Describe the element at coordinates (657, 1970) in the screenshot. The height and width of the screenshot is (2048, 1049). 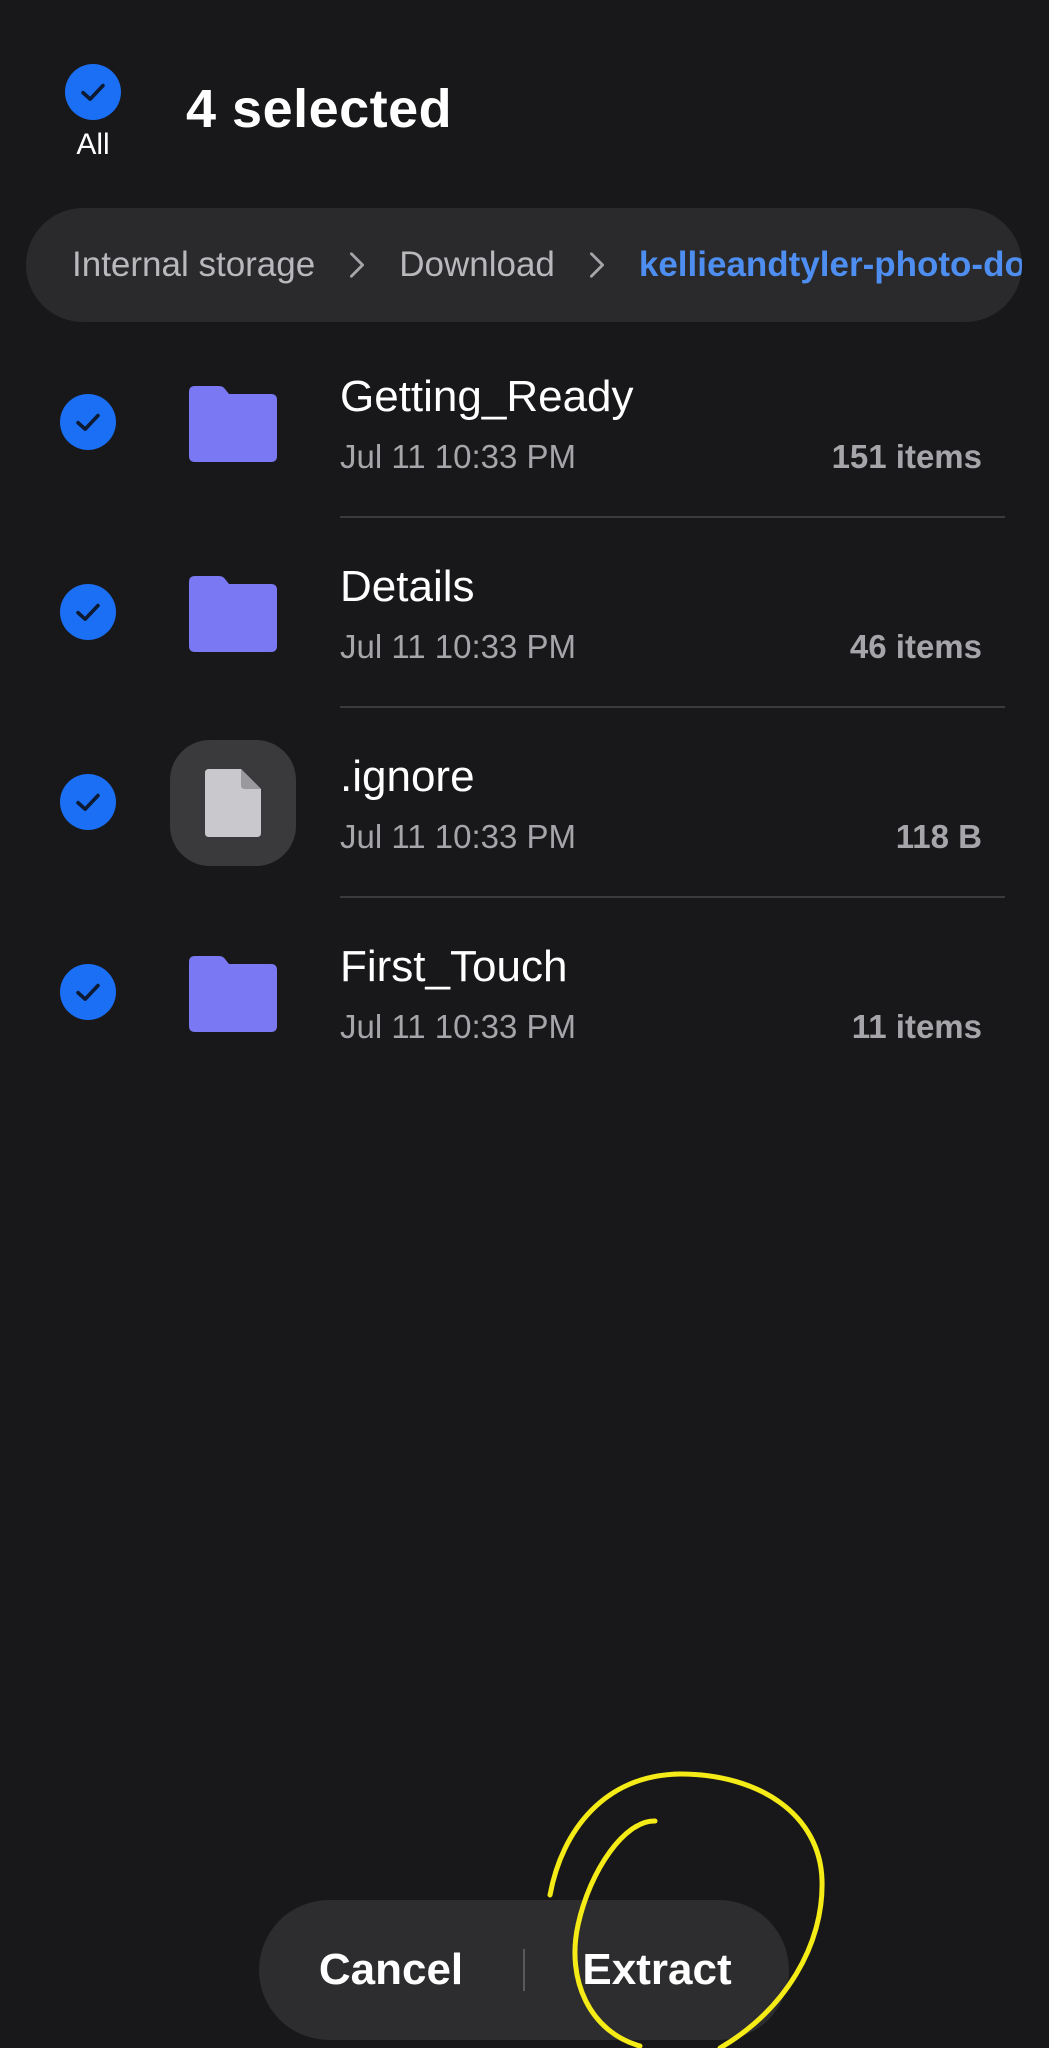
I see `extract-button: Extract` at that location.